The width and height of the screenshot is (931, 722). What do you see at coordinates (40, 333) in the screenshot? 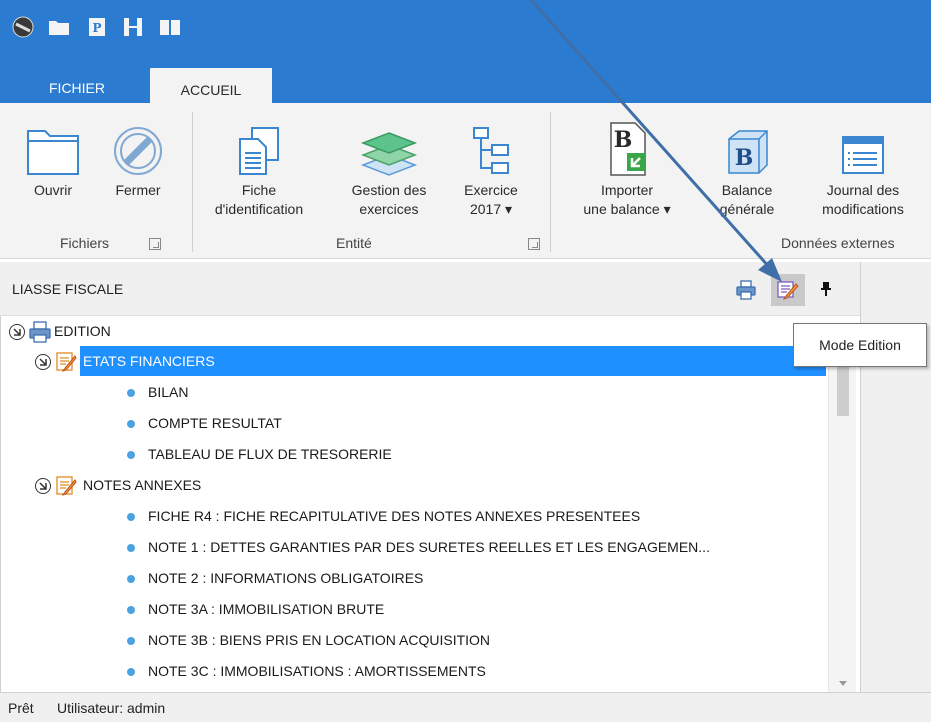
I see `printer-folder-icon` at bounding box center [40, 333].